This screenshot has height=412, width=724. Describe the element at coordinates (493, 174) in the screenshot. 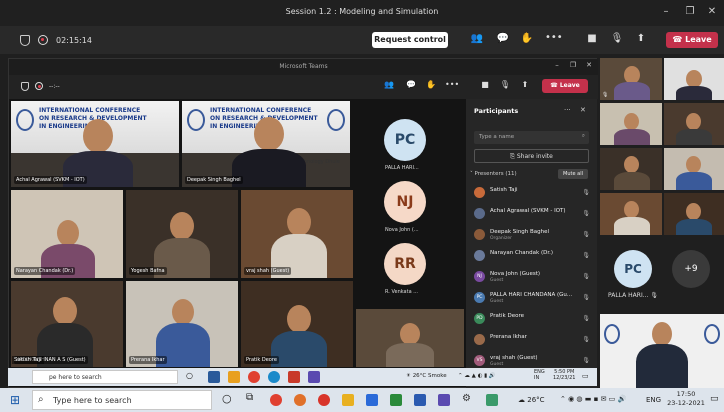

I see `presenters-section-label: ˅ Presenters (11)` at that location.